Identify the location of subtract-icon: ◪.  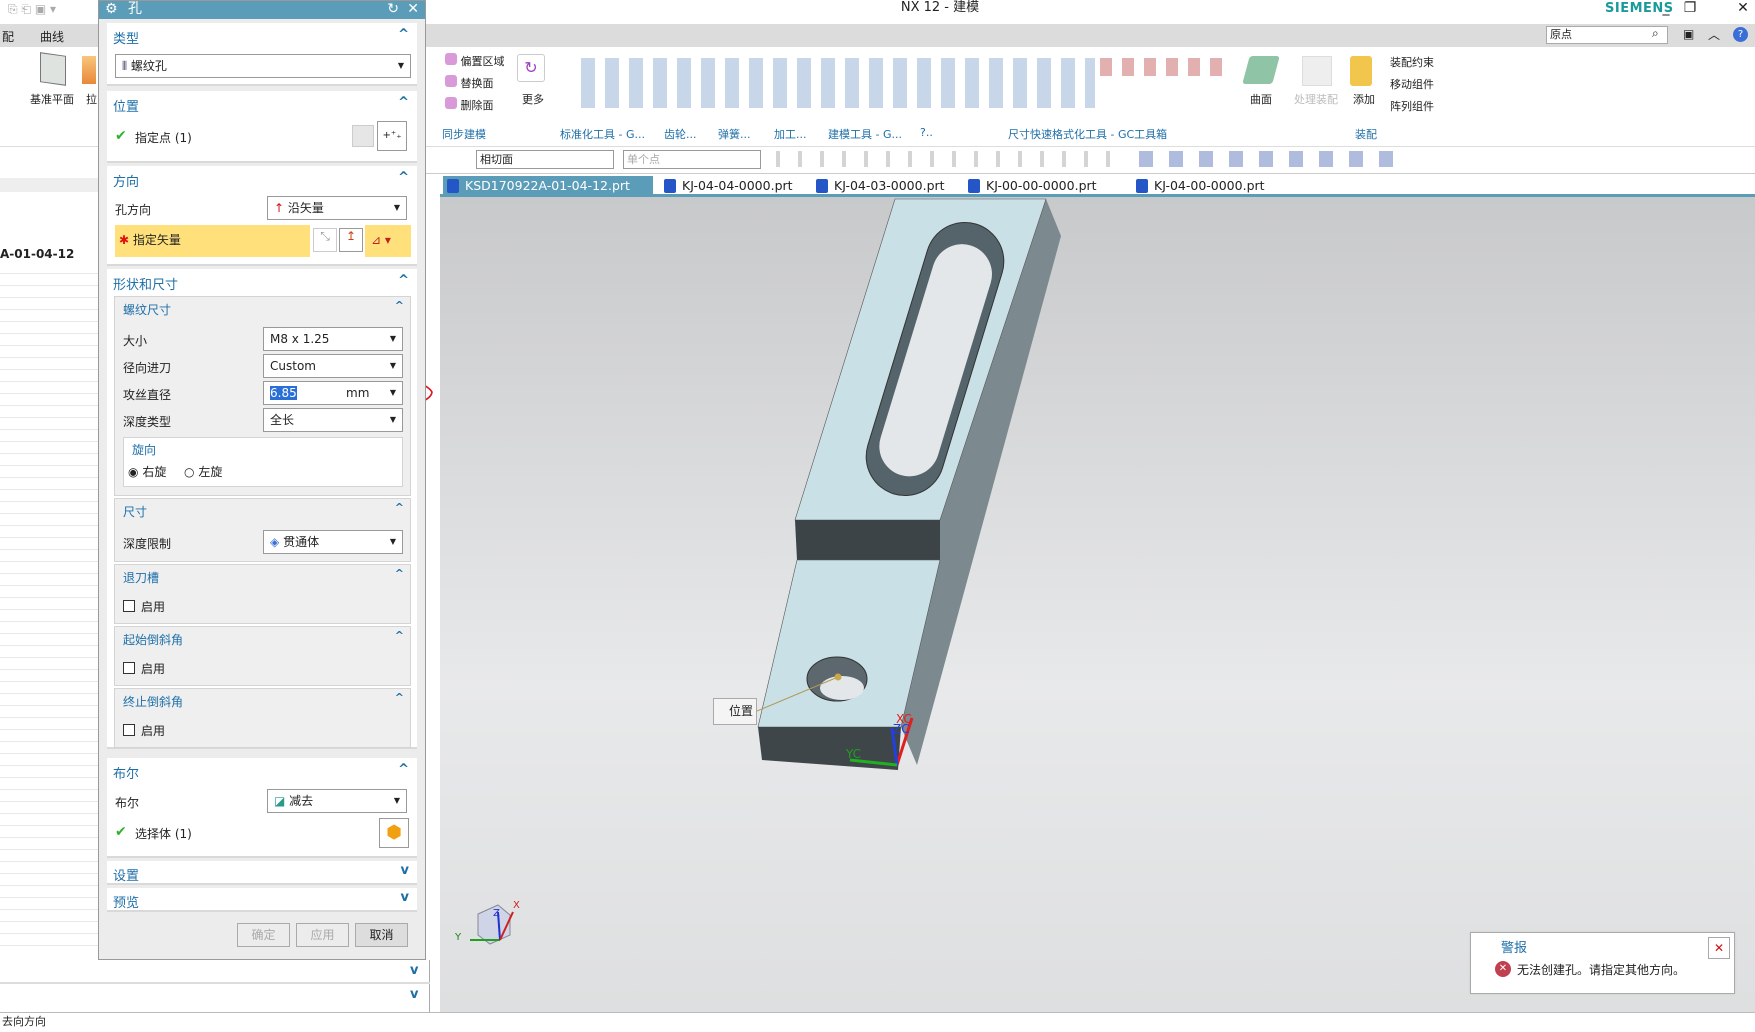
(280, 801).